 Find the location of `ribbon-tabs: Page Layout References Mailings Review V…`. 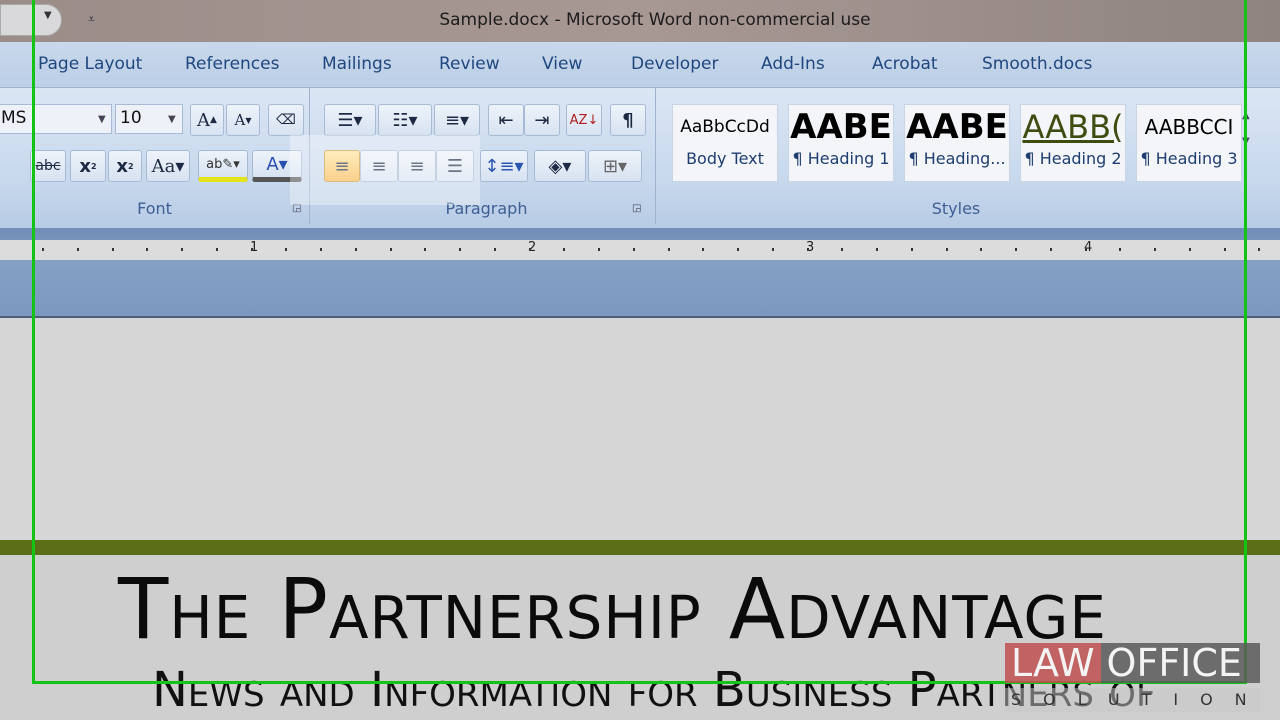

ribbon-tabs: Page Layout References Mailings Review V… is located at coordinates (640, 65).